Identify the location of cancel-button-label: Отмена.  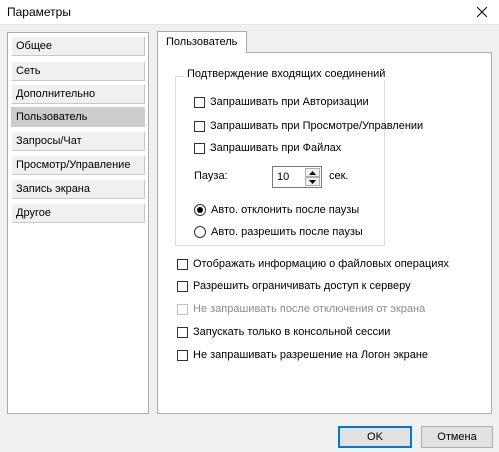
(457, 437).